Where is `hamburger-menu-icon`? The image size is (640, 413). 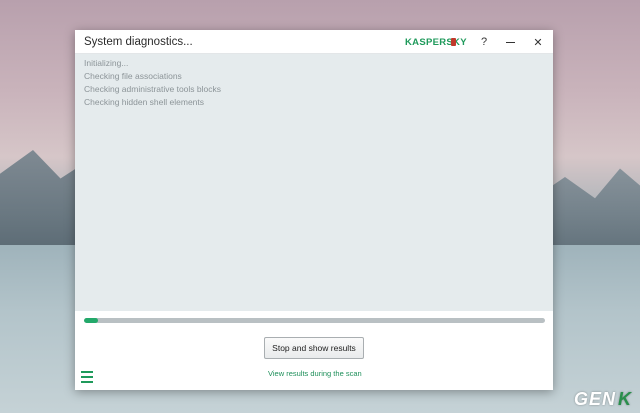 hamburger-menu-icon is located at coordinates (87, 377).